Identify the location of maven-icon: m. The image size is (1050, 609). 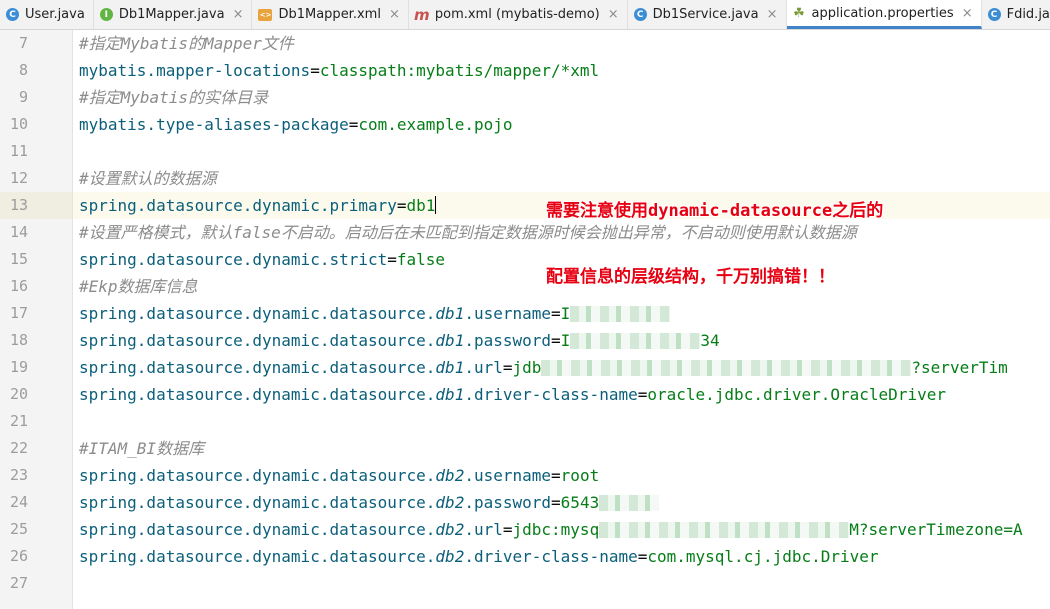
(422, 14).